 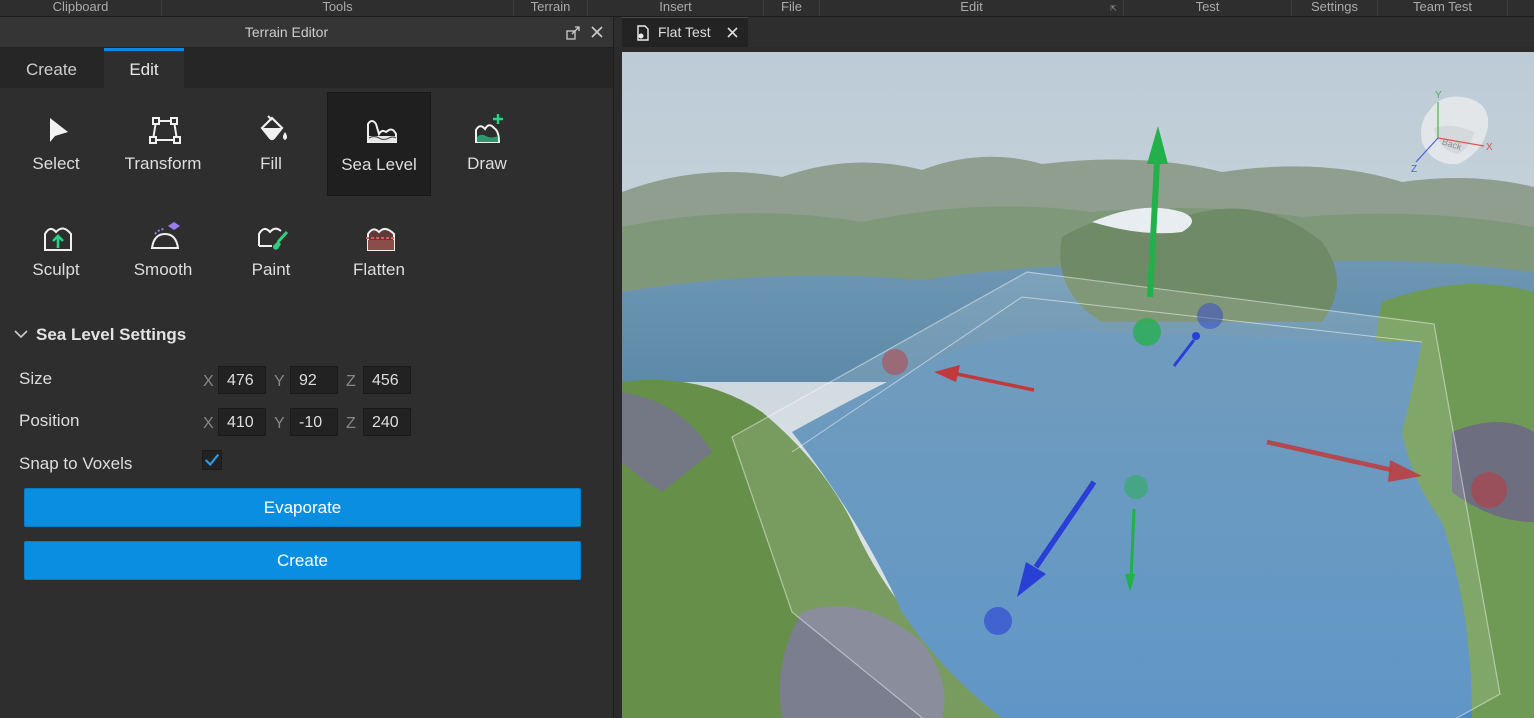 What do you see at coordinates (302, 560) in the screenshot?
I see `create-button: Create` at bounding box center [302, 560].